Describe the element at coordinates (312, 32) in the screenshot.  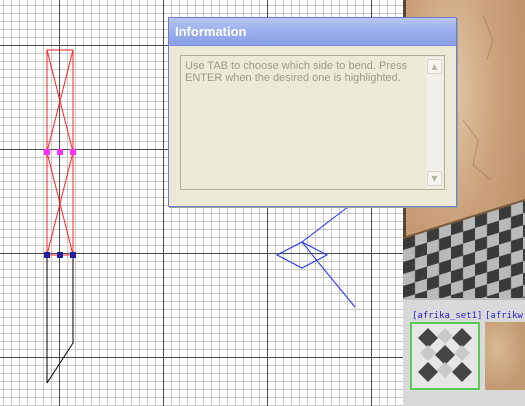
I see `dialog-titlebar: Information` at that location.